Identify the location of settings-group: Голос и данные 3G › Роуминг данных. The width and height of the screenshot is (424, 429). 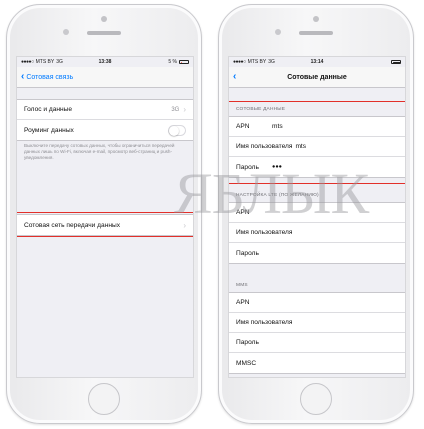
(105, 120).